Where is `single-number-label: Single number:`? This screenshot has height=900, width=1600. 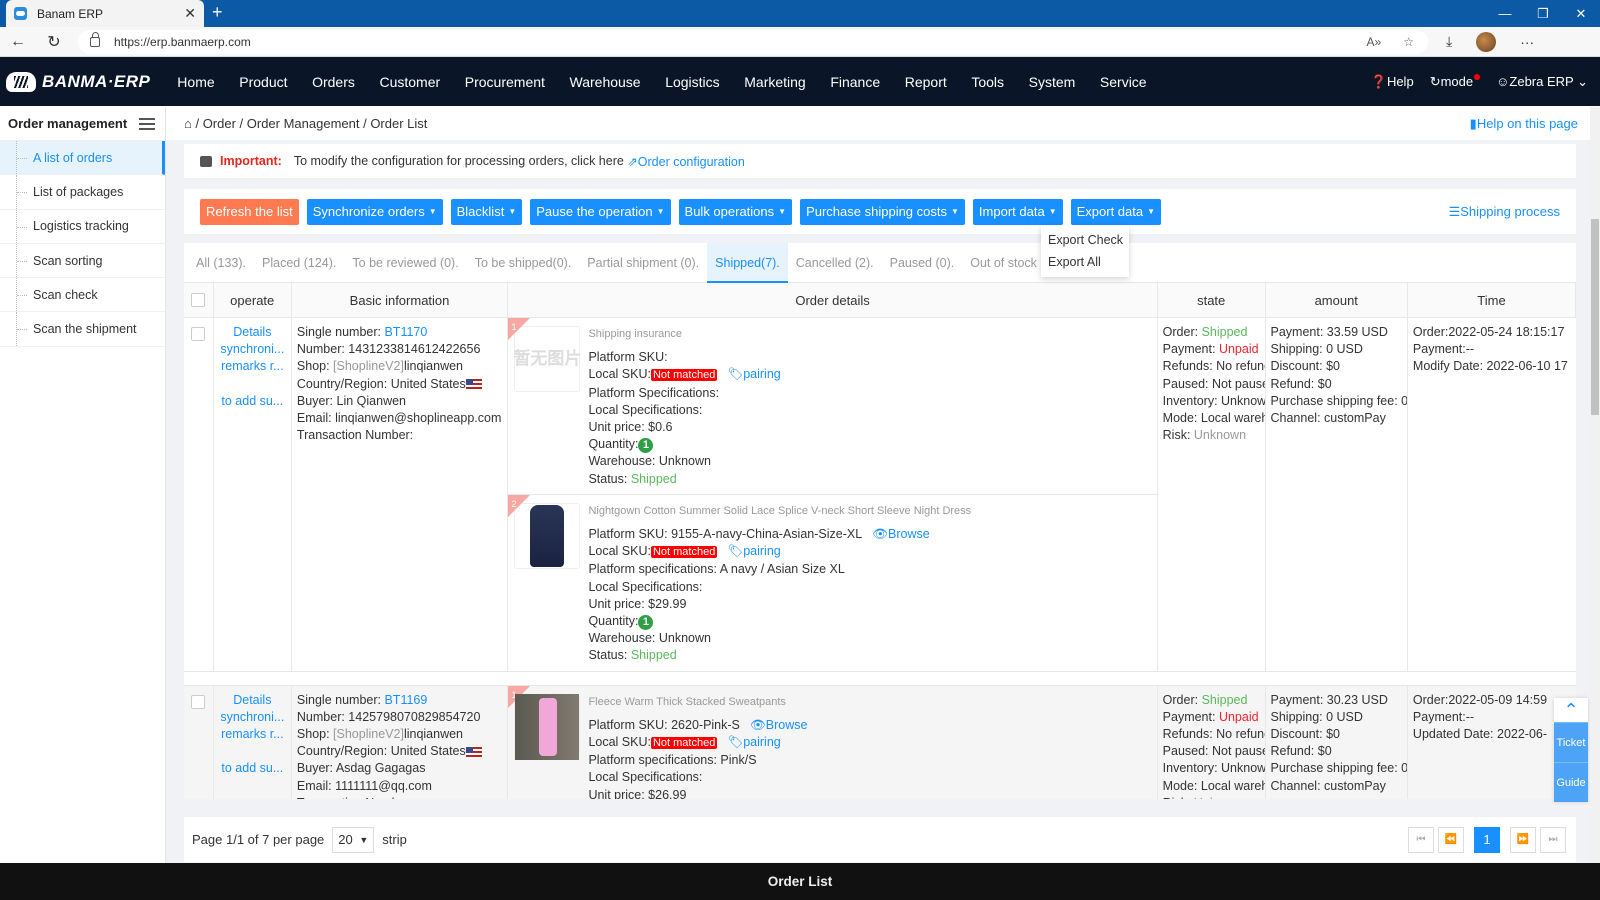 single-number-label: Single number: is located at coordinates (340, 332).